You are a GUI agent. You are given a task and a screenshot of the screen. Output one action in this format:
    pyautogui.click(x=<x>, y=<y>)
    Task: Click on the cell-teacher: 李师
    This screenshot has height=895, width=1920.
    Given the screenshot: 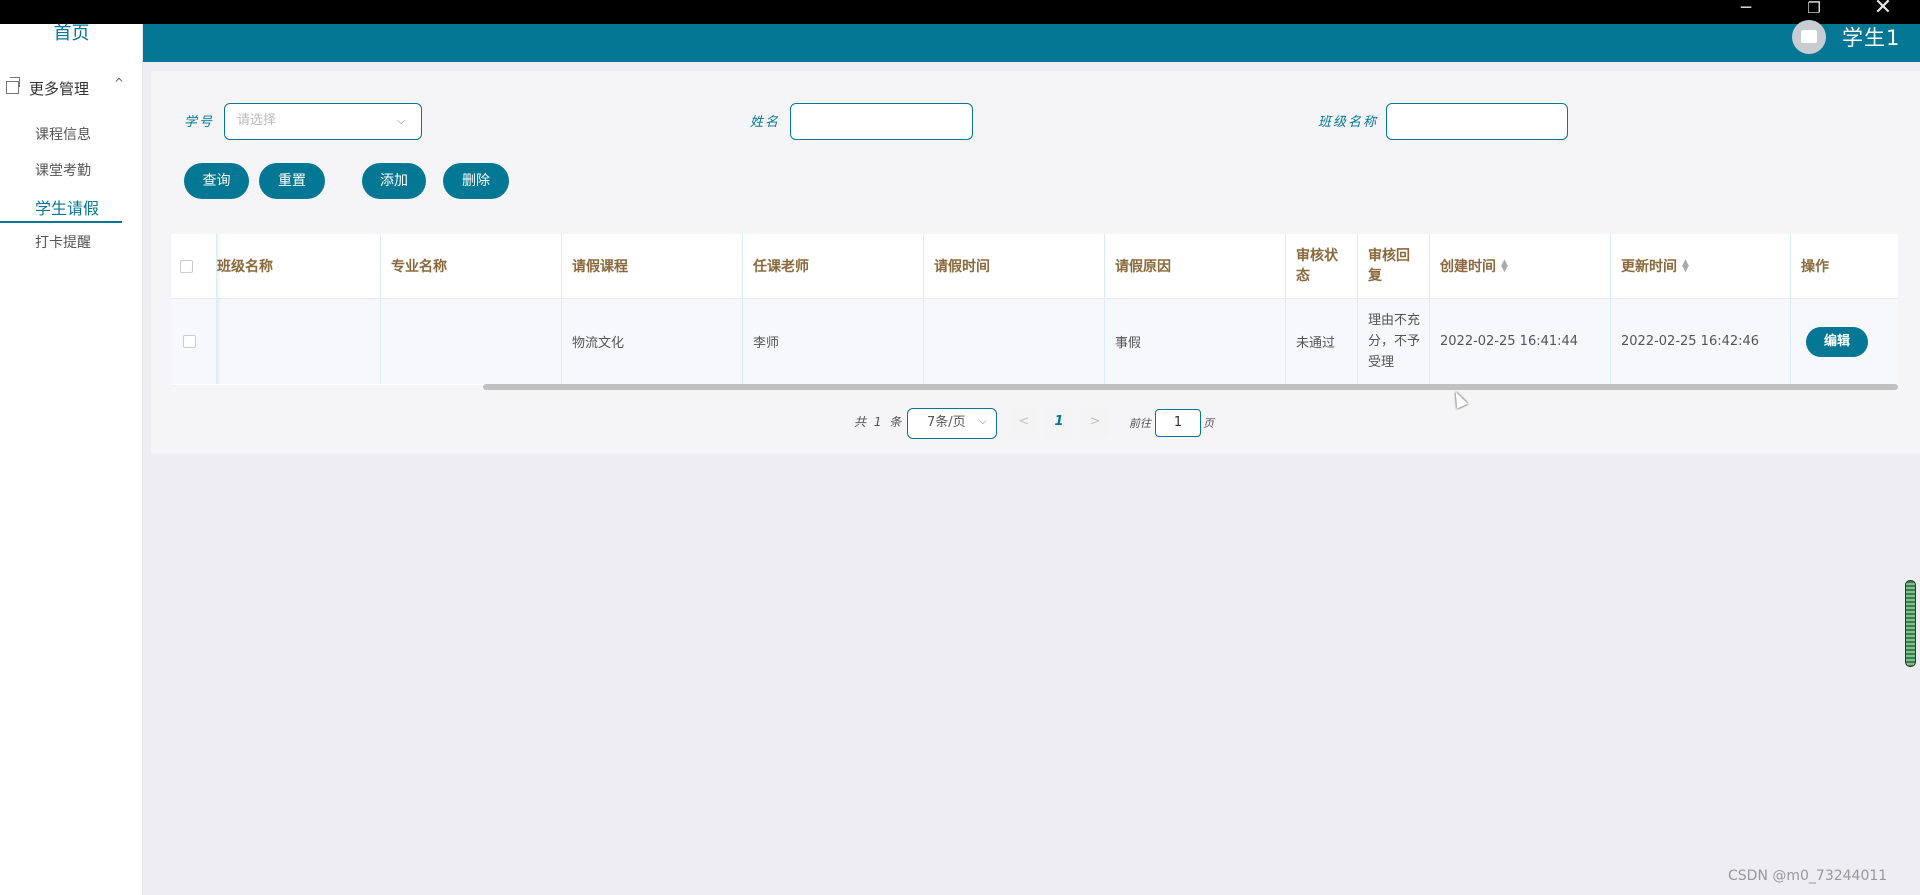 What is the action you would take?
    pyautogui.click(x=833, y=341)
    